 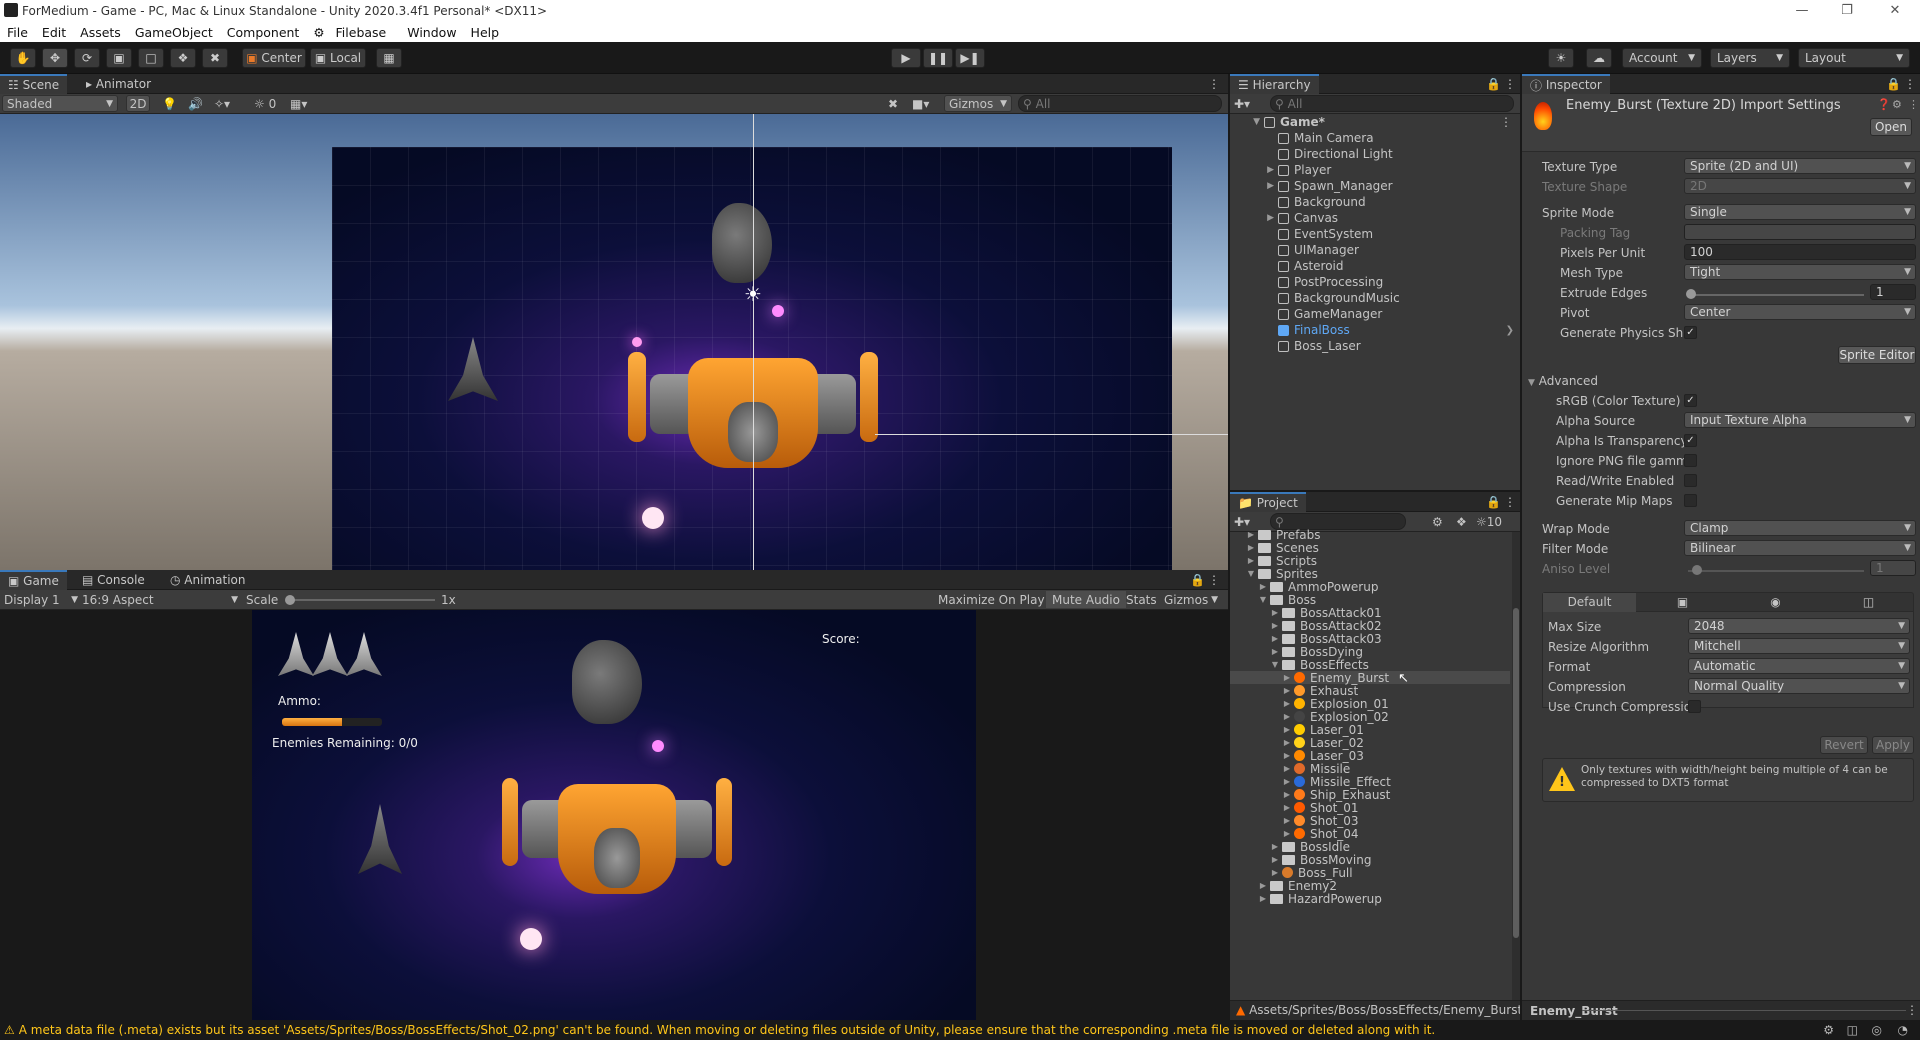 I want to click on restore-icon: ❐, so click(x=1847, y=11).